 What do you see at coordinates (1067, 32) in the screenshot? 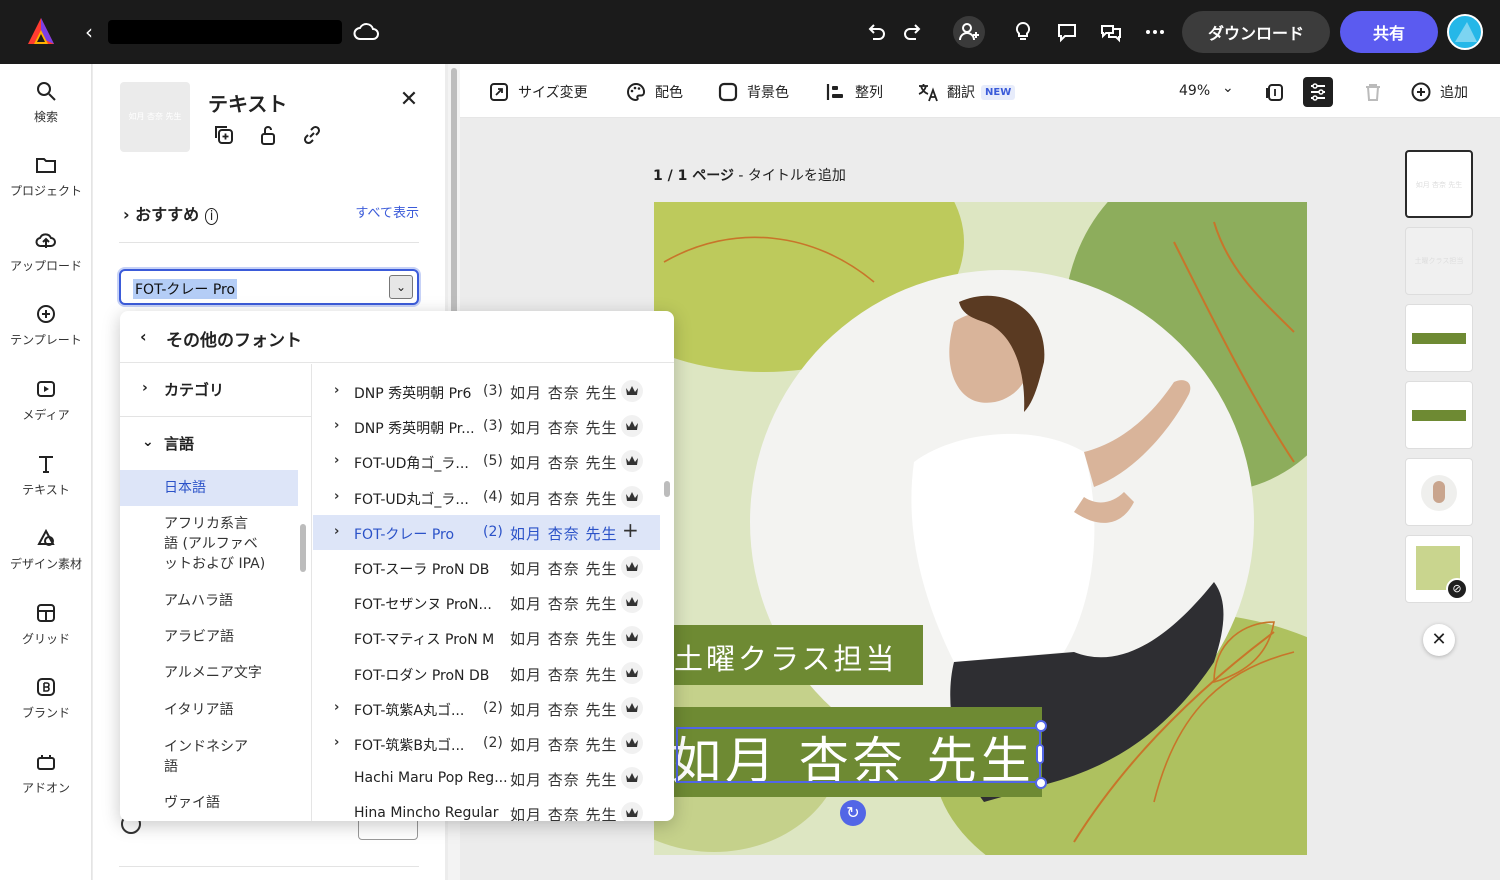
I see `comments-button` at bounding box center [1067, 32].